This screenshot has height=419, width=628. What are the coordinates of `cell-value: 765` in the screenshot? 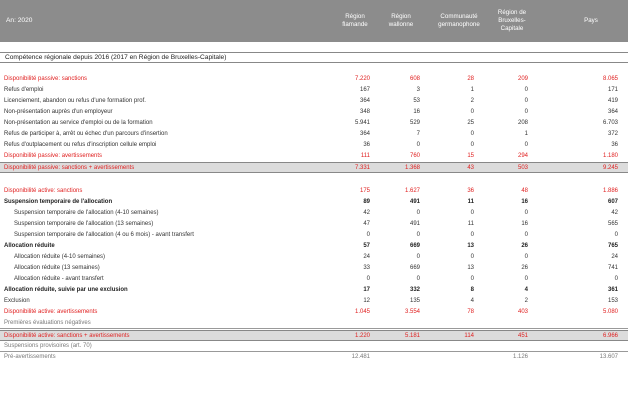 It's located at (612, 246).